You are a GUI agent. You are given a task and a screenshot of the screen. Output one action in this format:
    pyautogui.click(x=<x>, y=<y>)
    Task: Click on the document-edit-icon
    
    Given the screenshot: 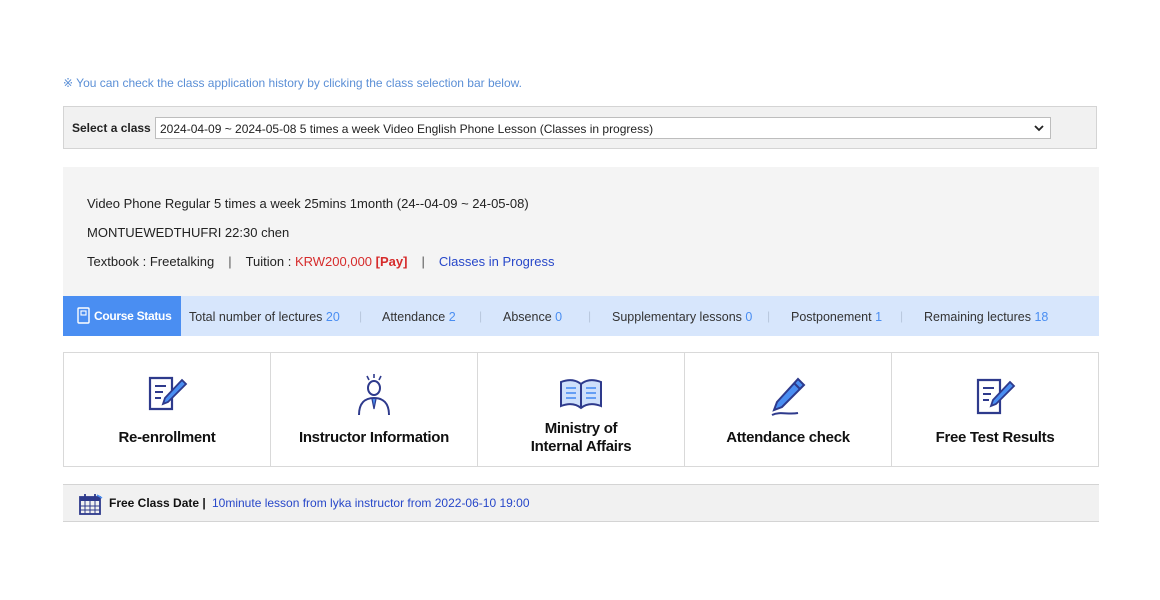 What is the action you would take?
    pyautogui.click(x=168, y=393)
    